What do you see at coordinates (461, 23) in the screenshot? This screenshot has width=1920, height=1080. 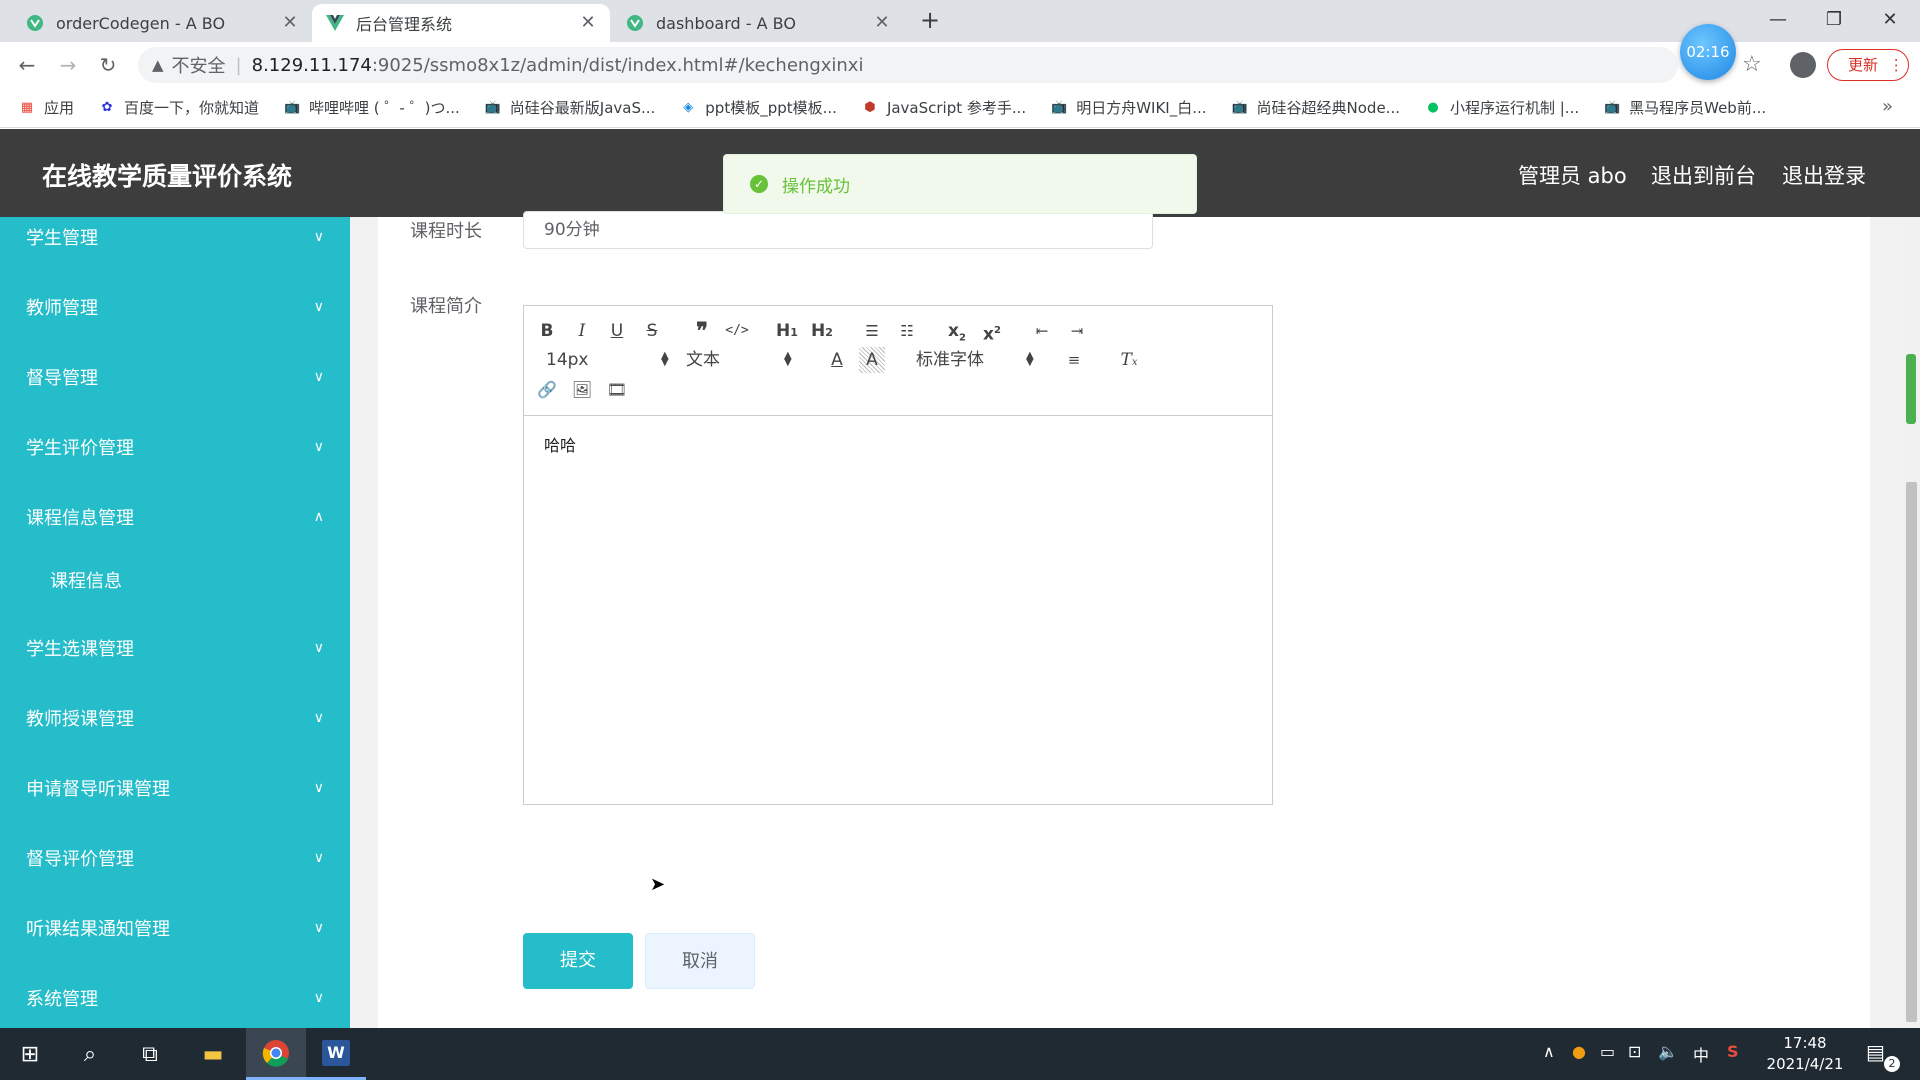 I see `browser-tab-admin: 后台管理系统 ✕` at bounding box center [461, 23].